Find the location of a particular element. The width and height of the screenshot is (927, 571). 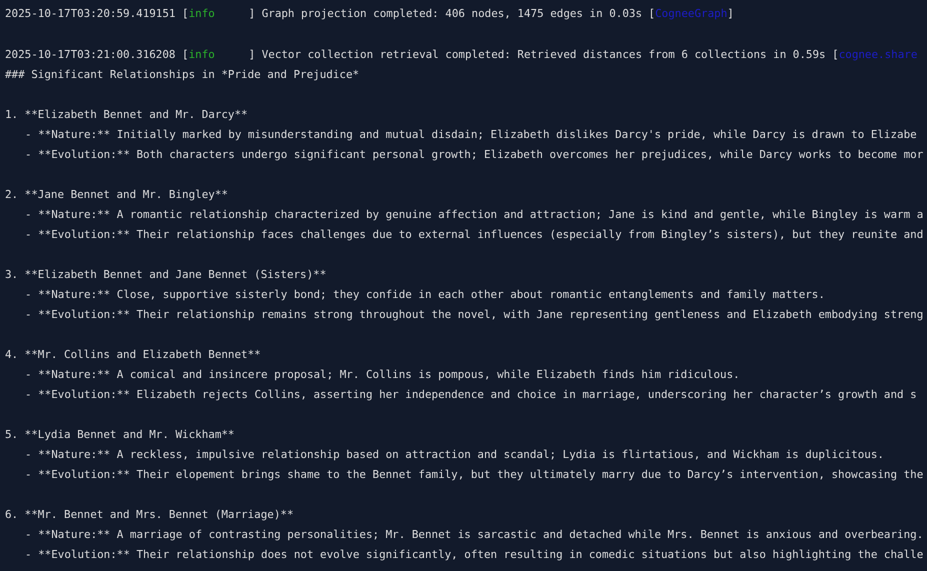

log-message: ] Vector collection retrieval completed: Retrieved distances from 6 collections in 0.59s [ is located at coordinates (543, 55).